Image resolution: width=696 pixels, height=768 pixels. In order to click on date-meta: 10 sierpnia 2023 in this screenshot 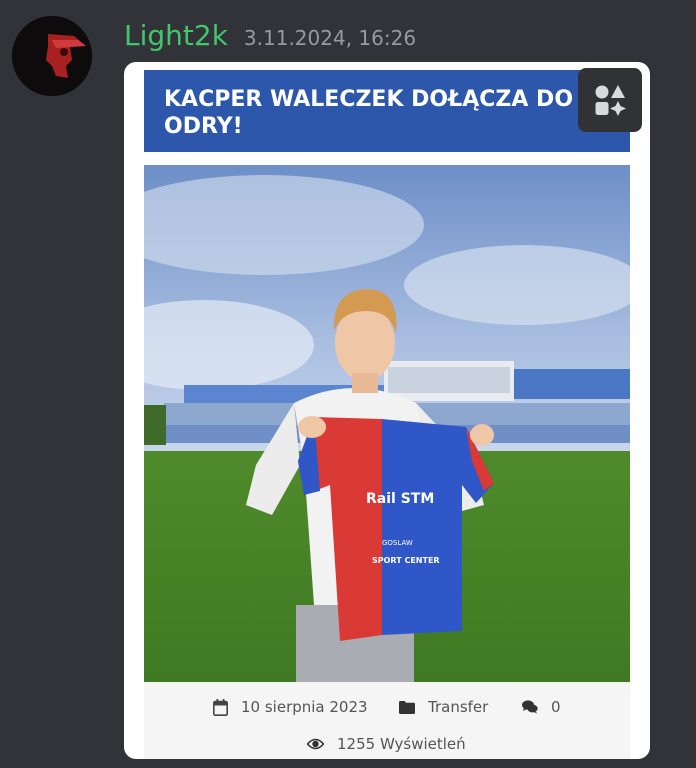, I will do `click(290, 707)`.